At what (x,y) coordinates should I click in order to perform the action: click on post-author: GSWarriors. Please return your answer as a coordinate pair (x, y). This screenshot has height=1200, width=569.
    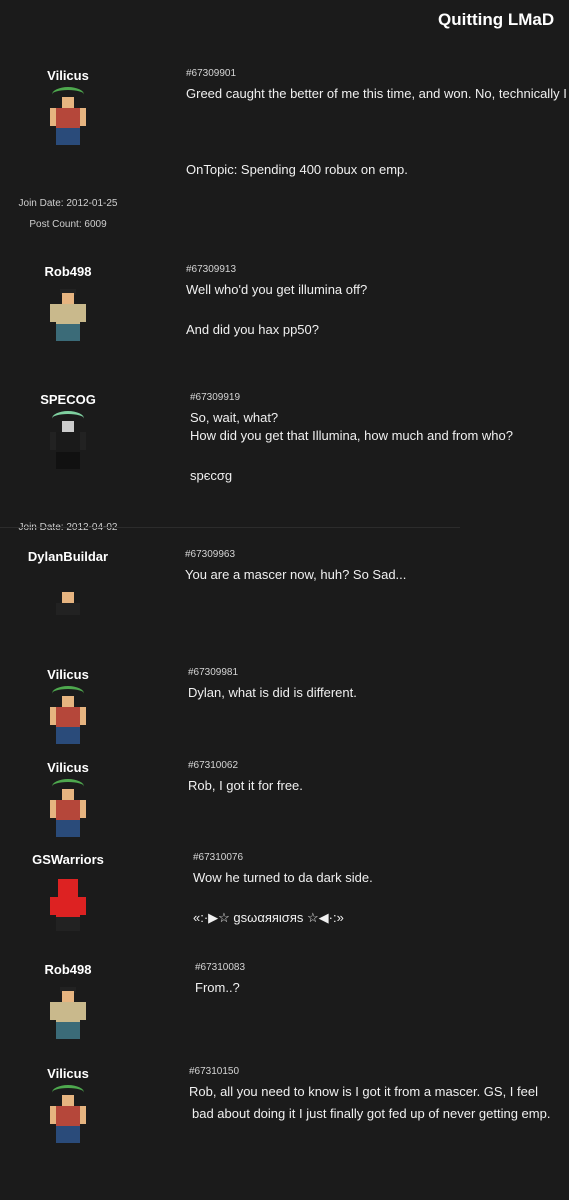
    Looking at the image, I should click on (68, 892).